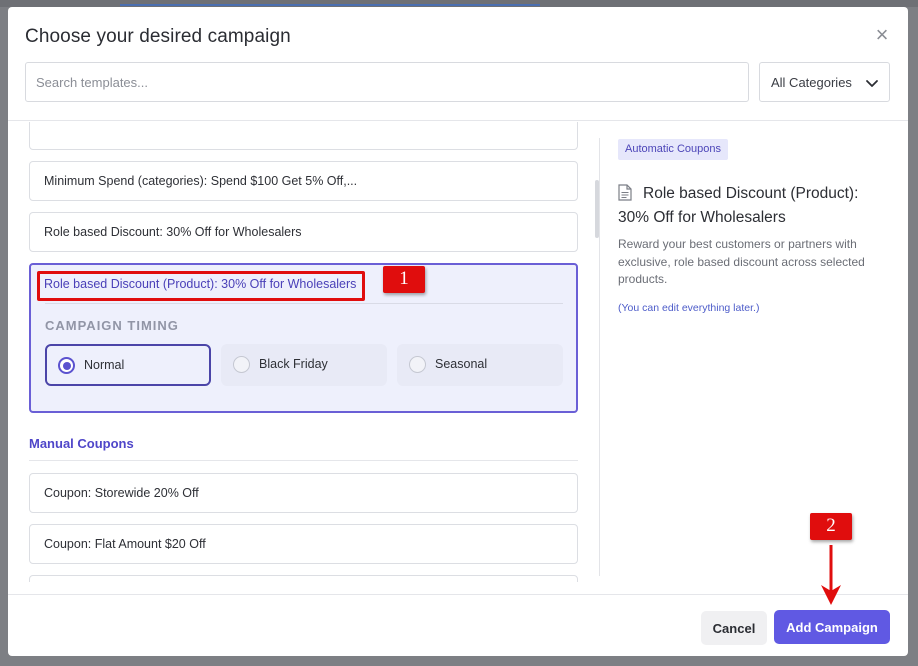 This screenshot has height=666, width=918. Describe the element at coordinates (882, 35) in the screenshot. I see `close-icon: ×` at that location.